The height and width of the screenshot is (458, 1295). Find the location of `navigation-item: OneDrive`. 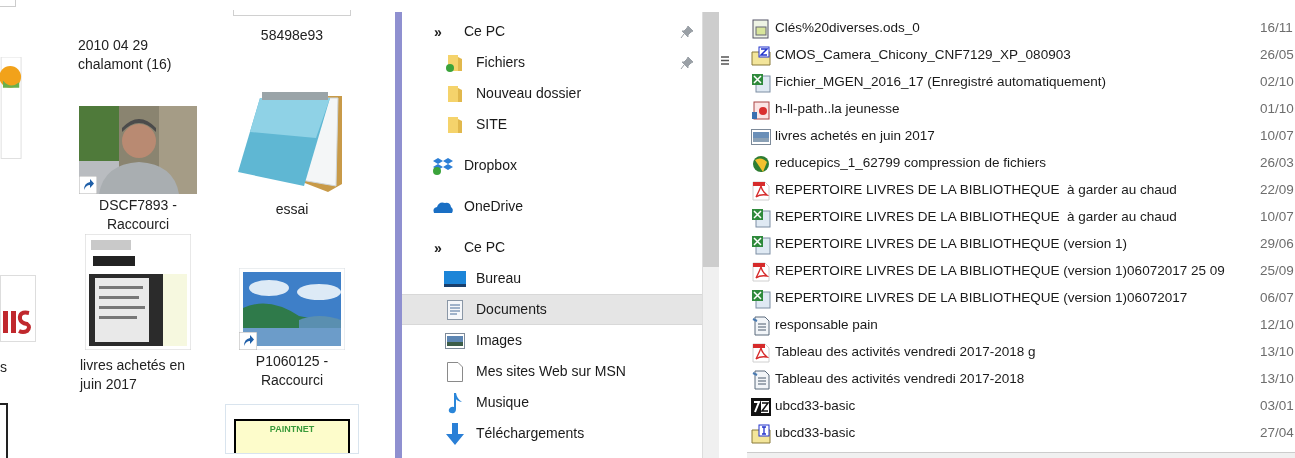

navigation-item: OneDrive is located at coordinates (552, 206).